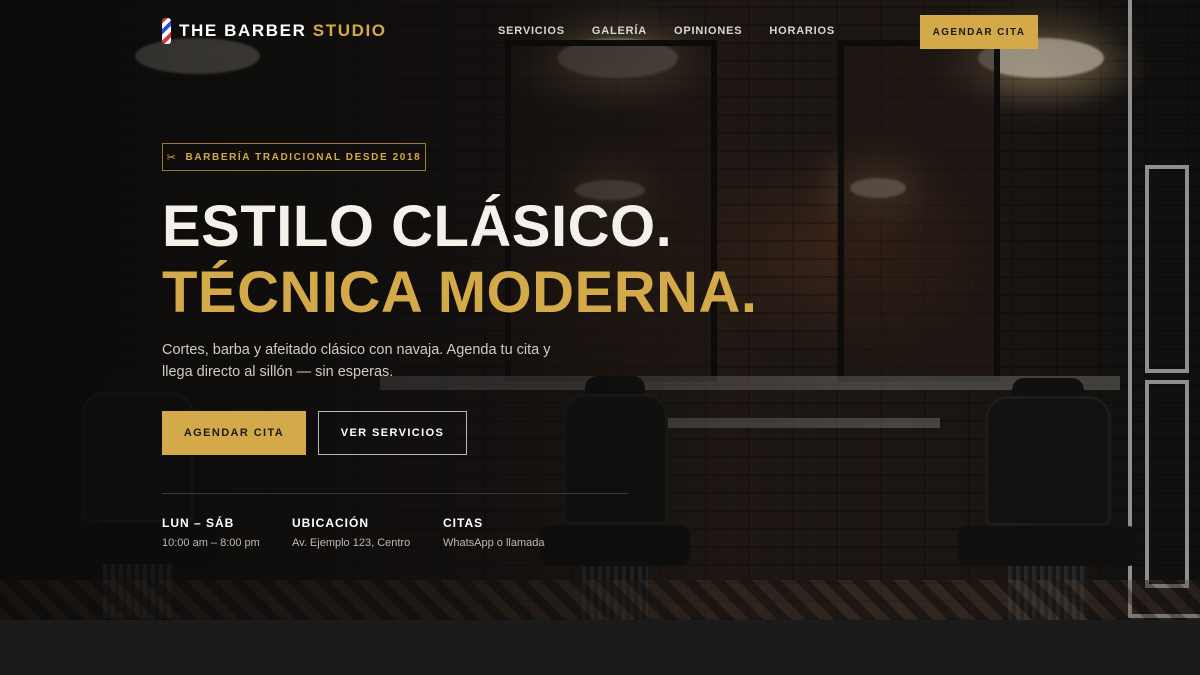 This screenshot has height=675, width=1200. Describe the element at coordinates (463, 523) in the screenshot. I see `info-appointments-title: CITAS` at that location.